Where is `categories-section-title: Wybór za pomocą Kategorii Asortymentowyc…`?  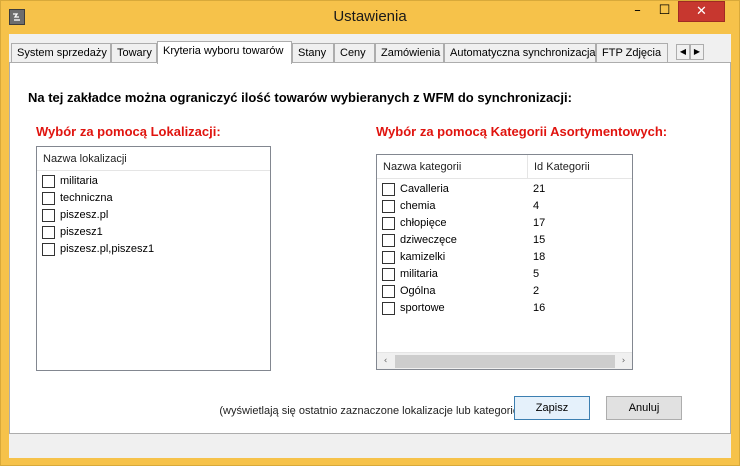
categories-section-title: Wybór za pomocą Kategorii Asortymentowyc… is located at coordinates (522, 131).